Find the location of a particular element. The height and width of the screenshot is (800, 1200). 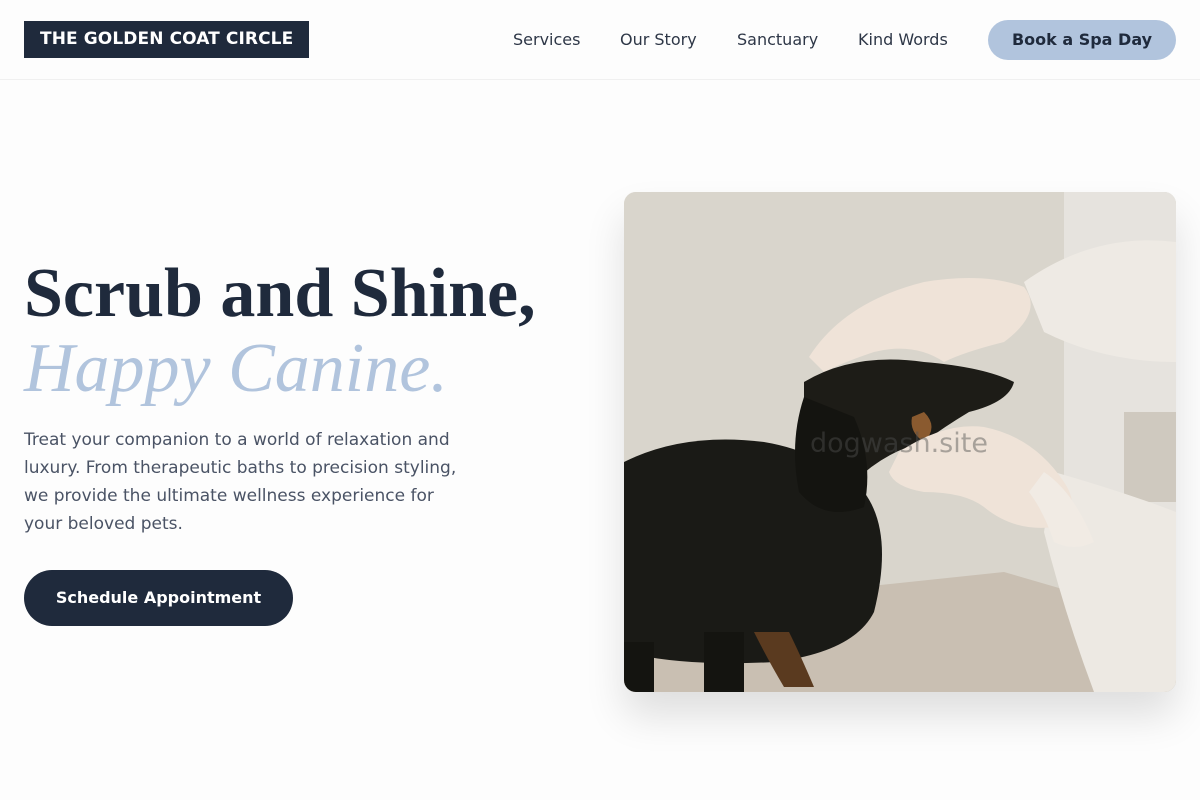

site-logo: THE GOLDEN COAT CIRCLE is located at coordinates (167, 39).